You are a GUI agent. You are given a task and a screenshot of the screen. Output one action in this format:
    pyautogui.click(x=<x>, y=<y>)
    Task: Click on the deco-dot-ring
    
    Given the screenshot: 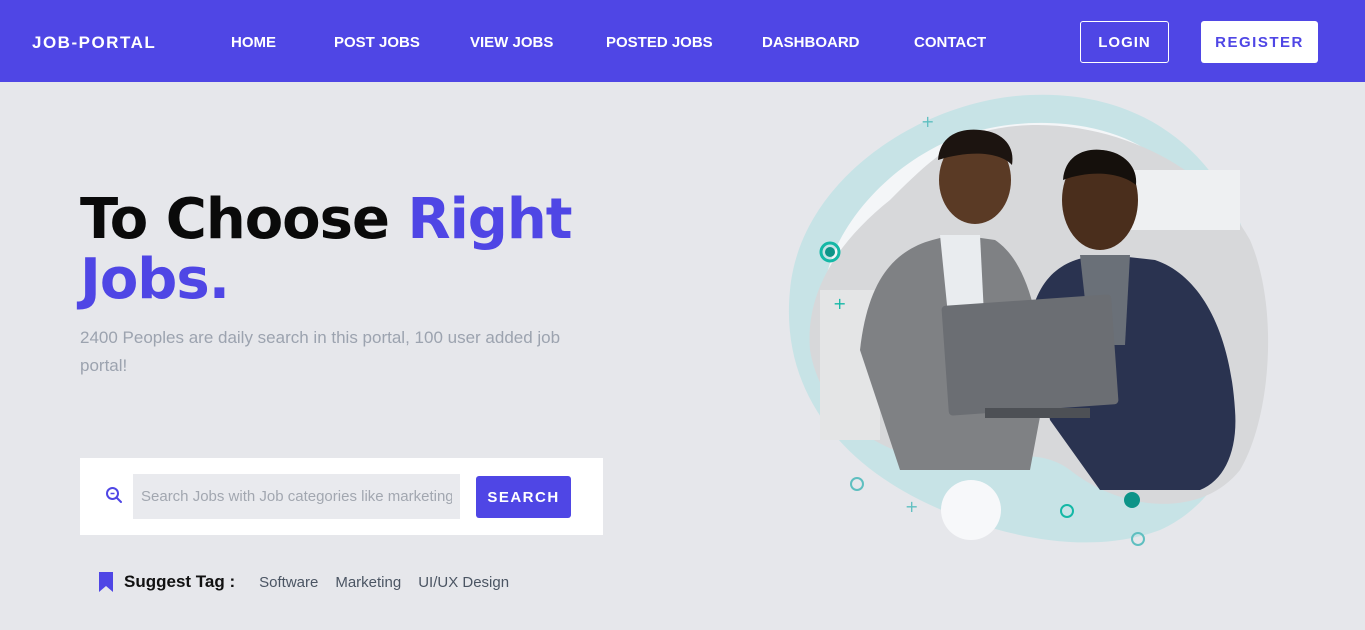 What is the action you would take?
    pyautogui.click(x=857, y=484)
    